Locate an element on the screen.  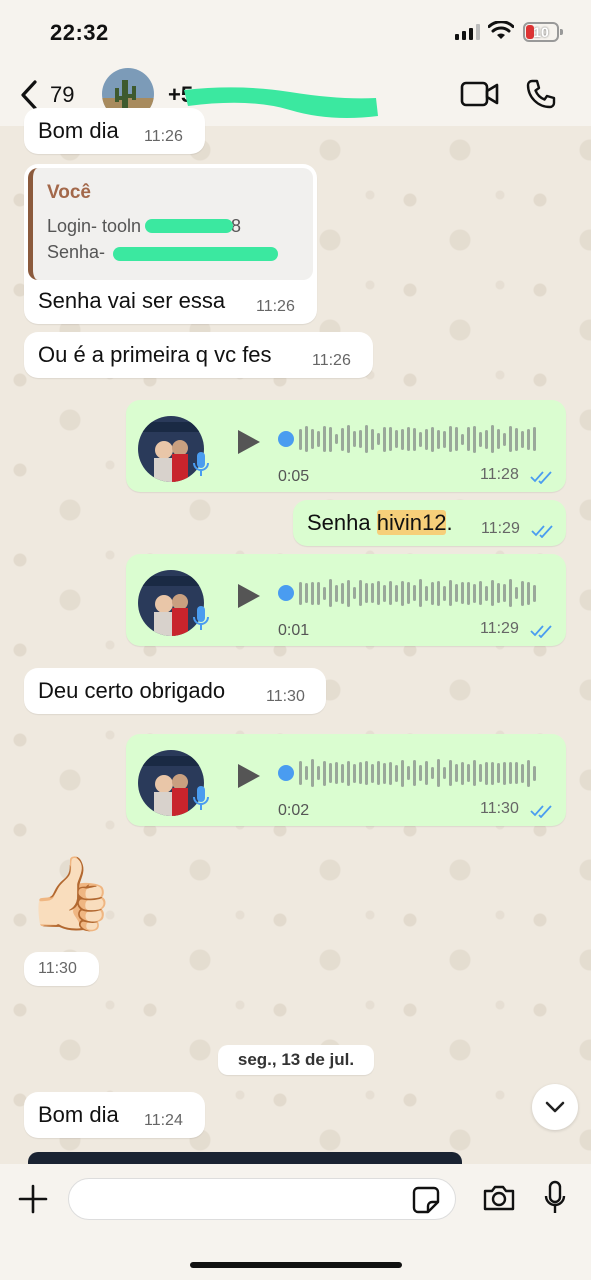
voice-message-bubble: 0:02 11:30 is located at coordinates (346, 780).